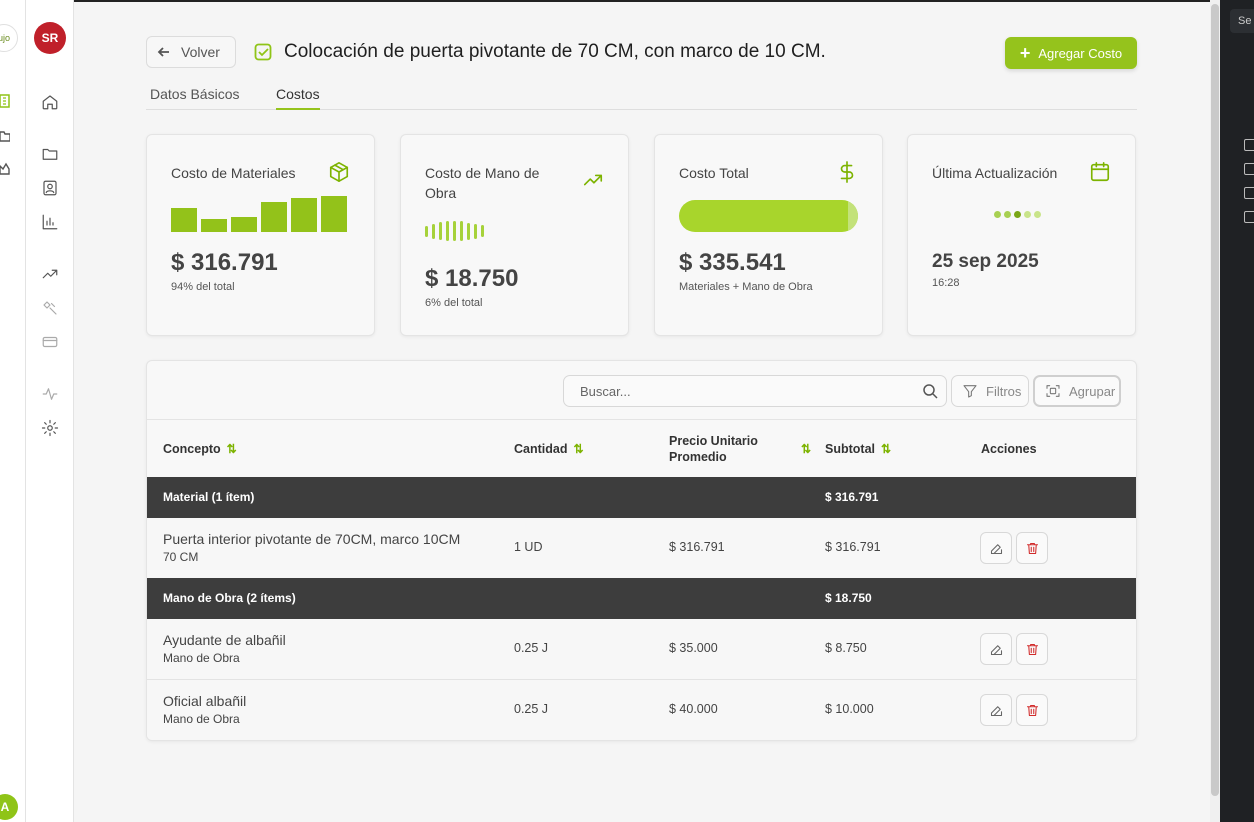 This screenshot has width=1254, height=822. What do you see at coordinates (50, 222) in the screenshot?
I see `sidebar-item-reports` at bounding box center [50, 222].